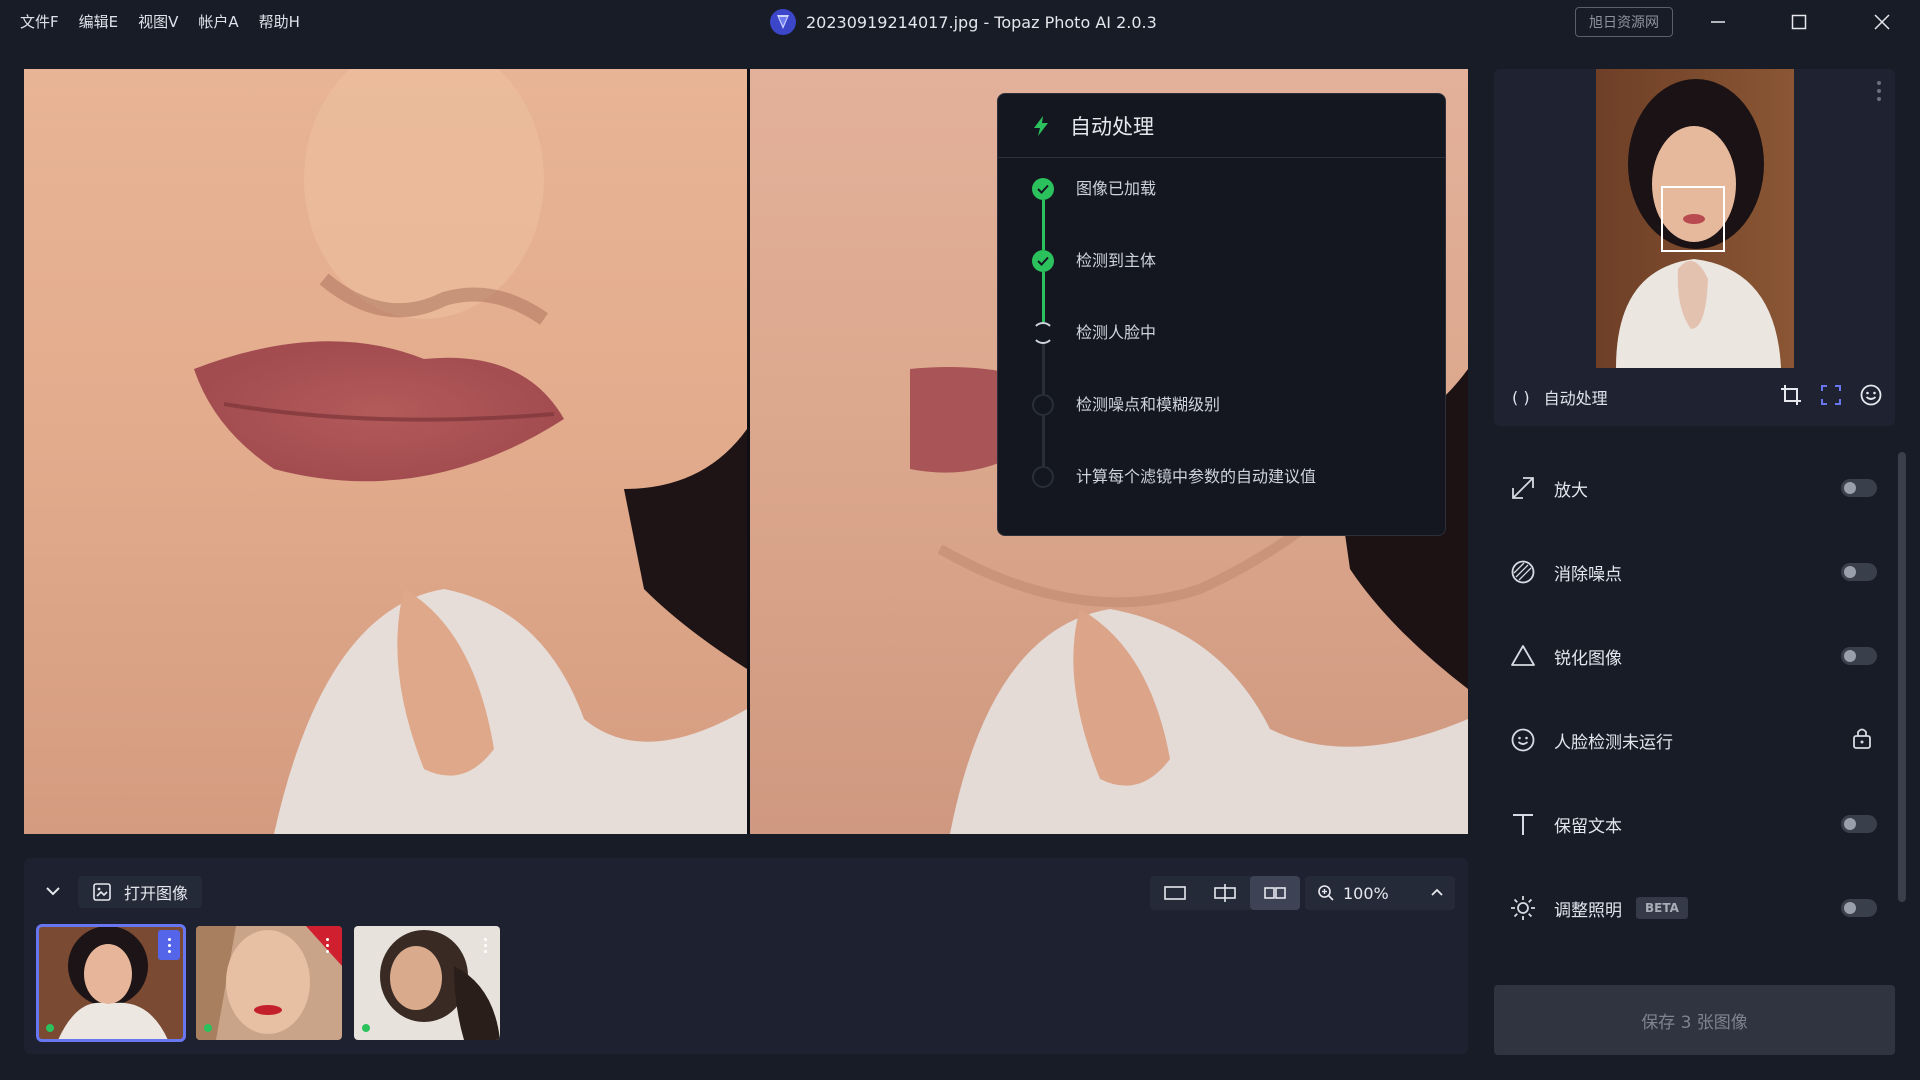 This screenshot has width=1920, height=1080. Describe the element at coordinates (1662, 908) in the screenshot. I see `beta-badge: BETA` at that location.